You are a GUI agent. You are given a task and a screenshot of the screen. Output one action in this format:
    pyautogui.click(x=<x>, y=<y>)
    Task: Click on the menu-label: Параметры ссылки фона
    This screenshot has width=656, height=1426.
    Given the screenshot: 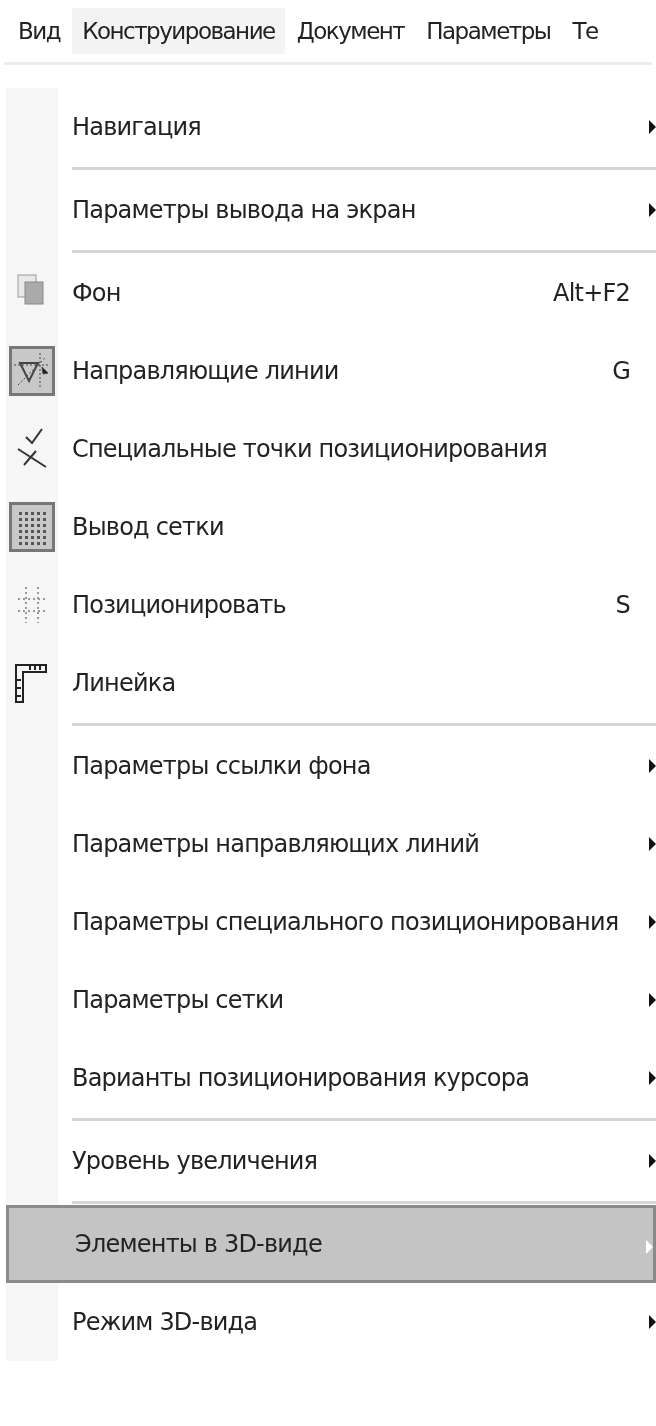 What is the action you would take?
    pyautogui.click(x=221, y=766)
    